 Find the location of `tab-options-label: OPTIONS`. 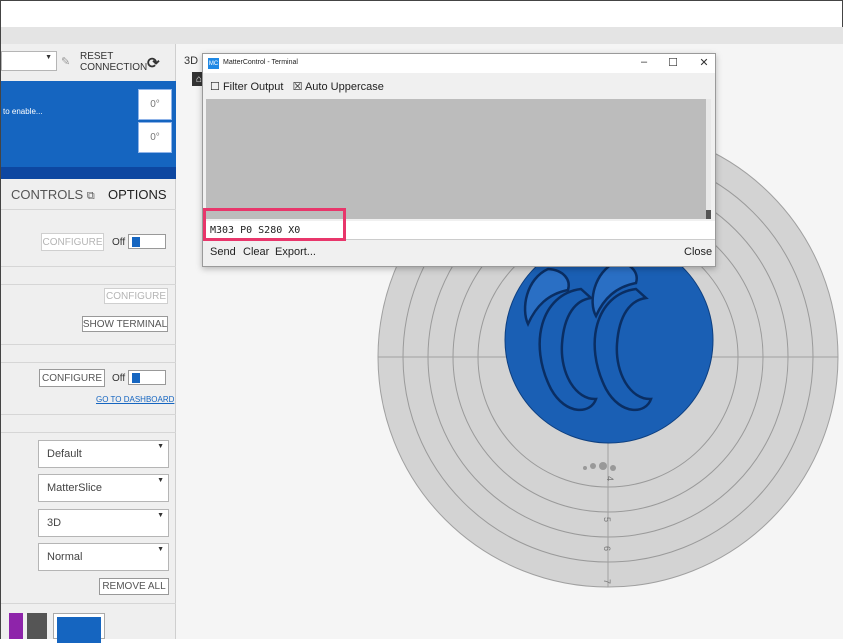

tab-options-label: OPTIONS is located at coordinates (137, 194).